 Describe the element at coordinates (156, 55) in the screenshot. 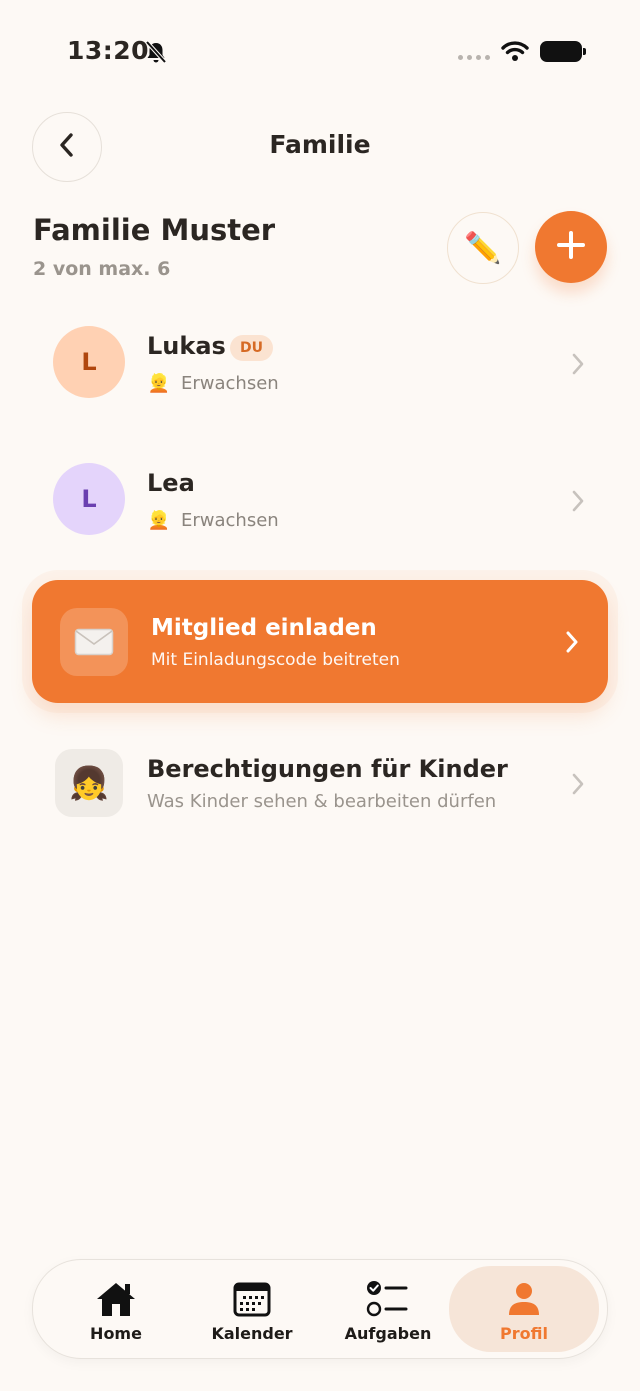

I see `bell-off-icon` at that location.